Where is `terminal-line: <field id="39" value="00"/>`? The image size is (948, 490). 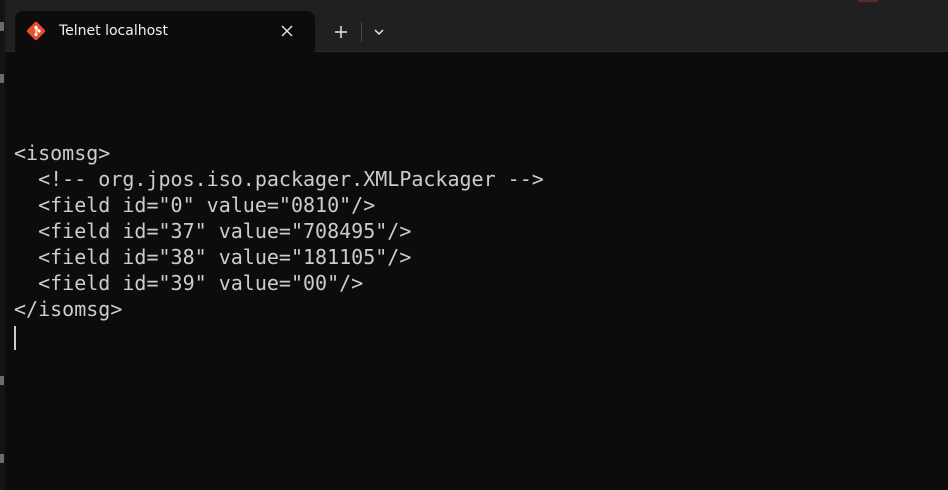 terminal-line: <field id="39" value="00"/> is located at coordinates (189, 283).